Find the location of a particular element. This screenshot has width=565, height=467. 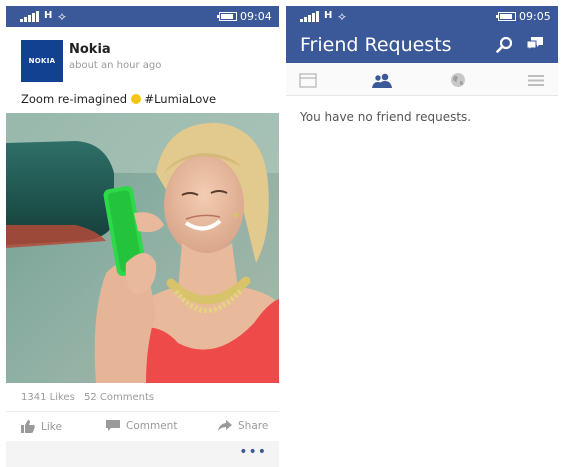

comment-icon is located at coordinates (113, 425).